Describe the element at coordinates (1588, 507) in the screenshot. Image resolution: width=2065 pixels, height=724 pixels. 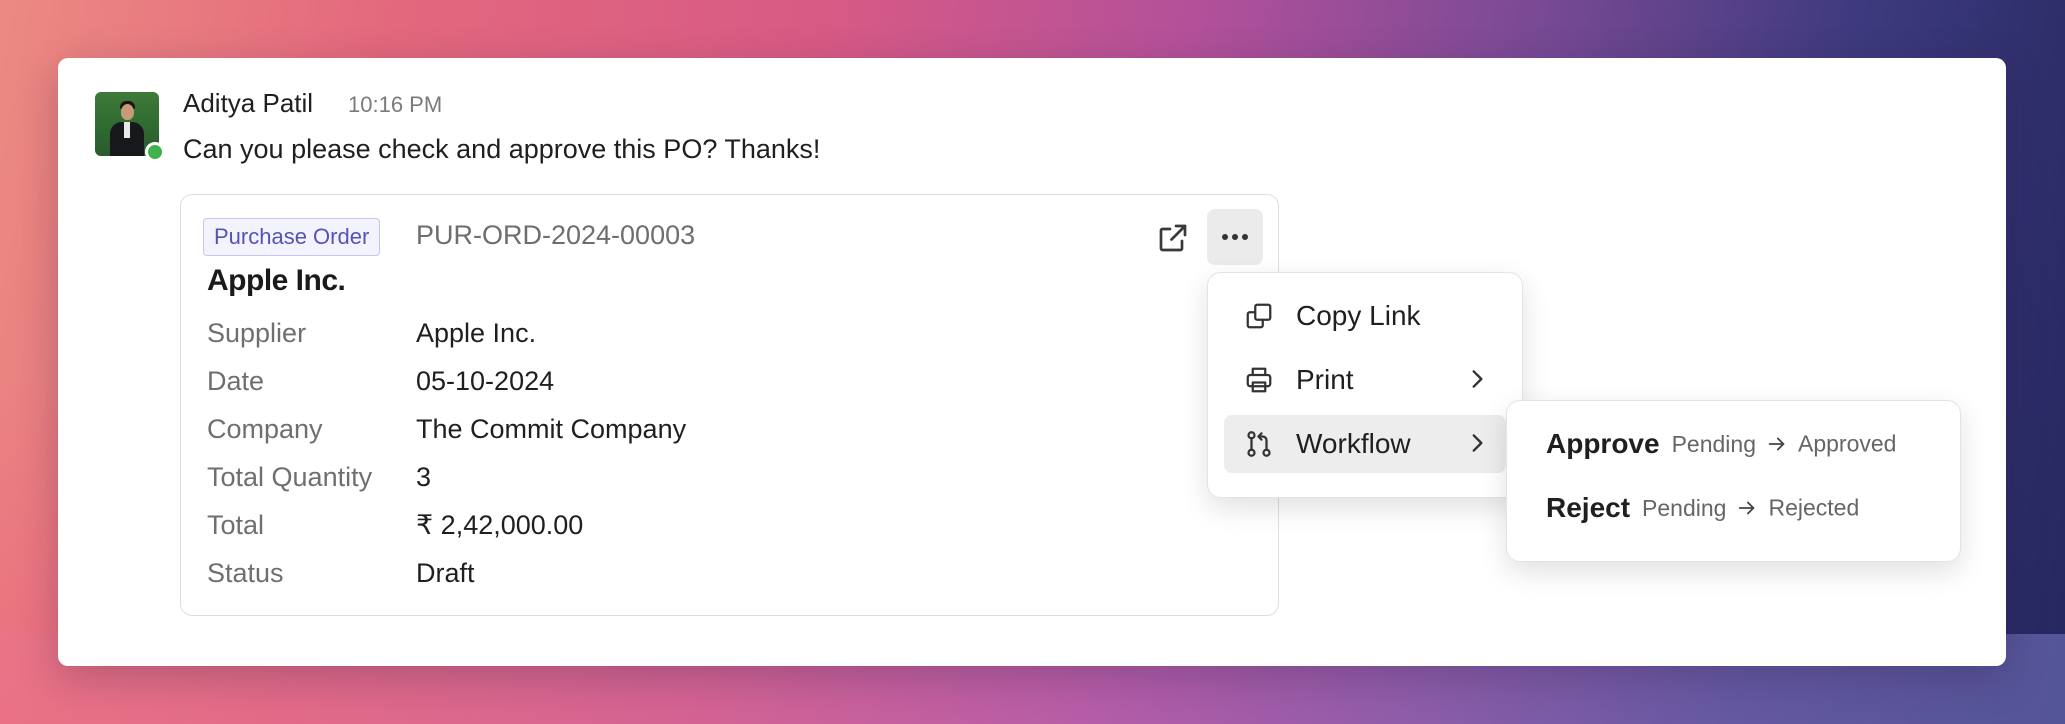
I see `workflow-action-label: Reject` at that location.